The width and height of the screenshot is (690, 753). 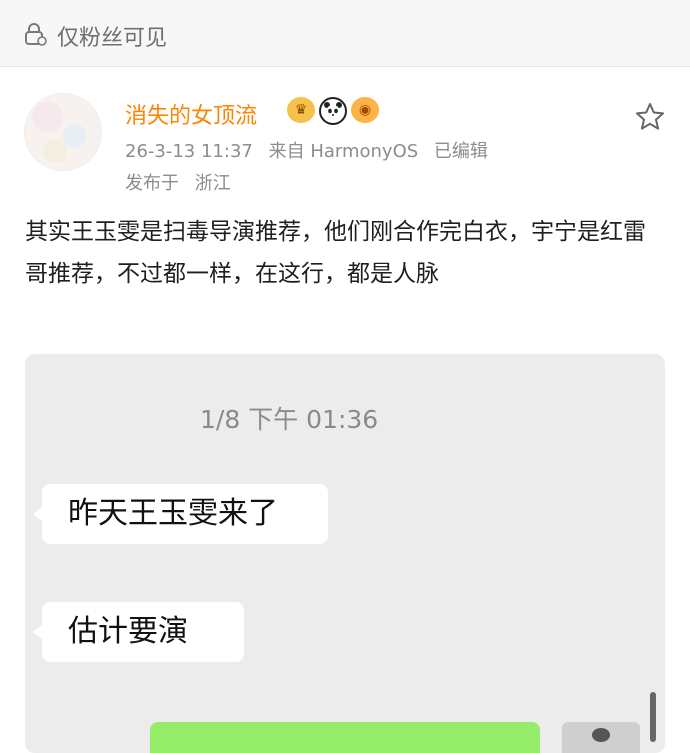 What do you see at coordinates (191, 114) in the screenshot?
I see `username: 消失的女顶流` at bounding box center [191, 114].